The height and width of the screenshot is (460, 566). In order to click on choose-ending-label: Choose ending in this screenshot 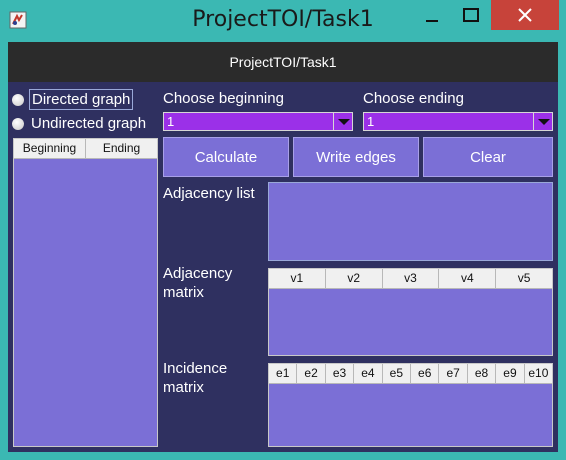, I will do `click(413, 98)`.